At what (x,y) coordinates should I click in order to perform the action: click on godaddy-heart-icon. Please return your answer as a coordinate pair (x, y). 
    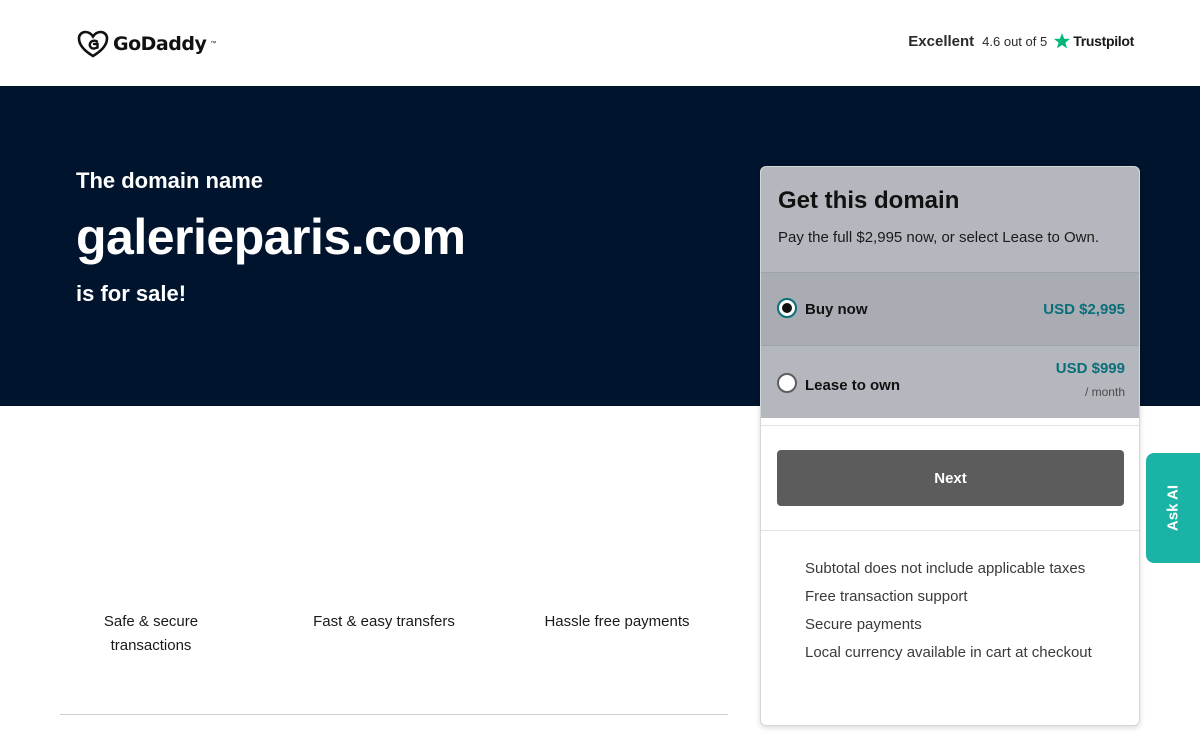
    Looking at the image, I should click on (93, 44).